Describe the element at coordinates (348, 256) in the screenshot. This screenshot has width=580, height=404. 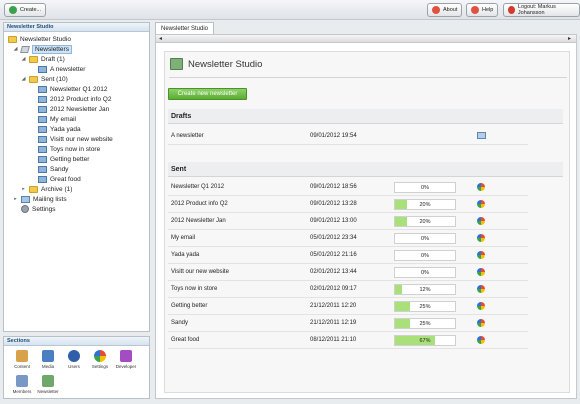
I see `sent-row: Yada yada 05/01/2012 21:16 0%` at that location.